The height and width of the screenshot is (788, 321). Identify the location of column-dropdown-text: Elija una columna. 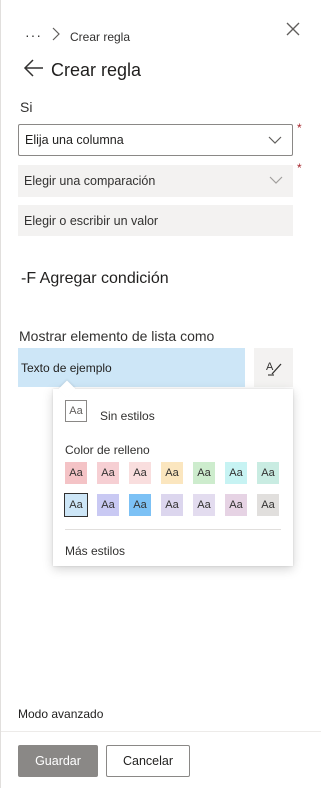
(74, 140).